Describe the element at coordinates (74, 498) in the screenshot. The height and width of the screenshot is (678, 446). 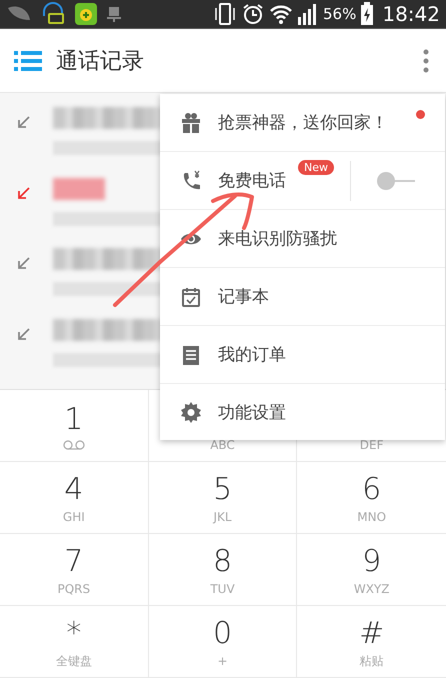
I see `dial-key: 4 GHI` at that location.